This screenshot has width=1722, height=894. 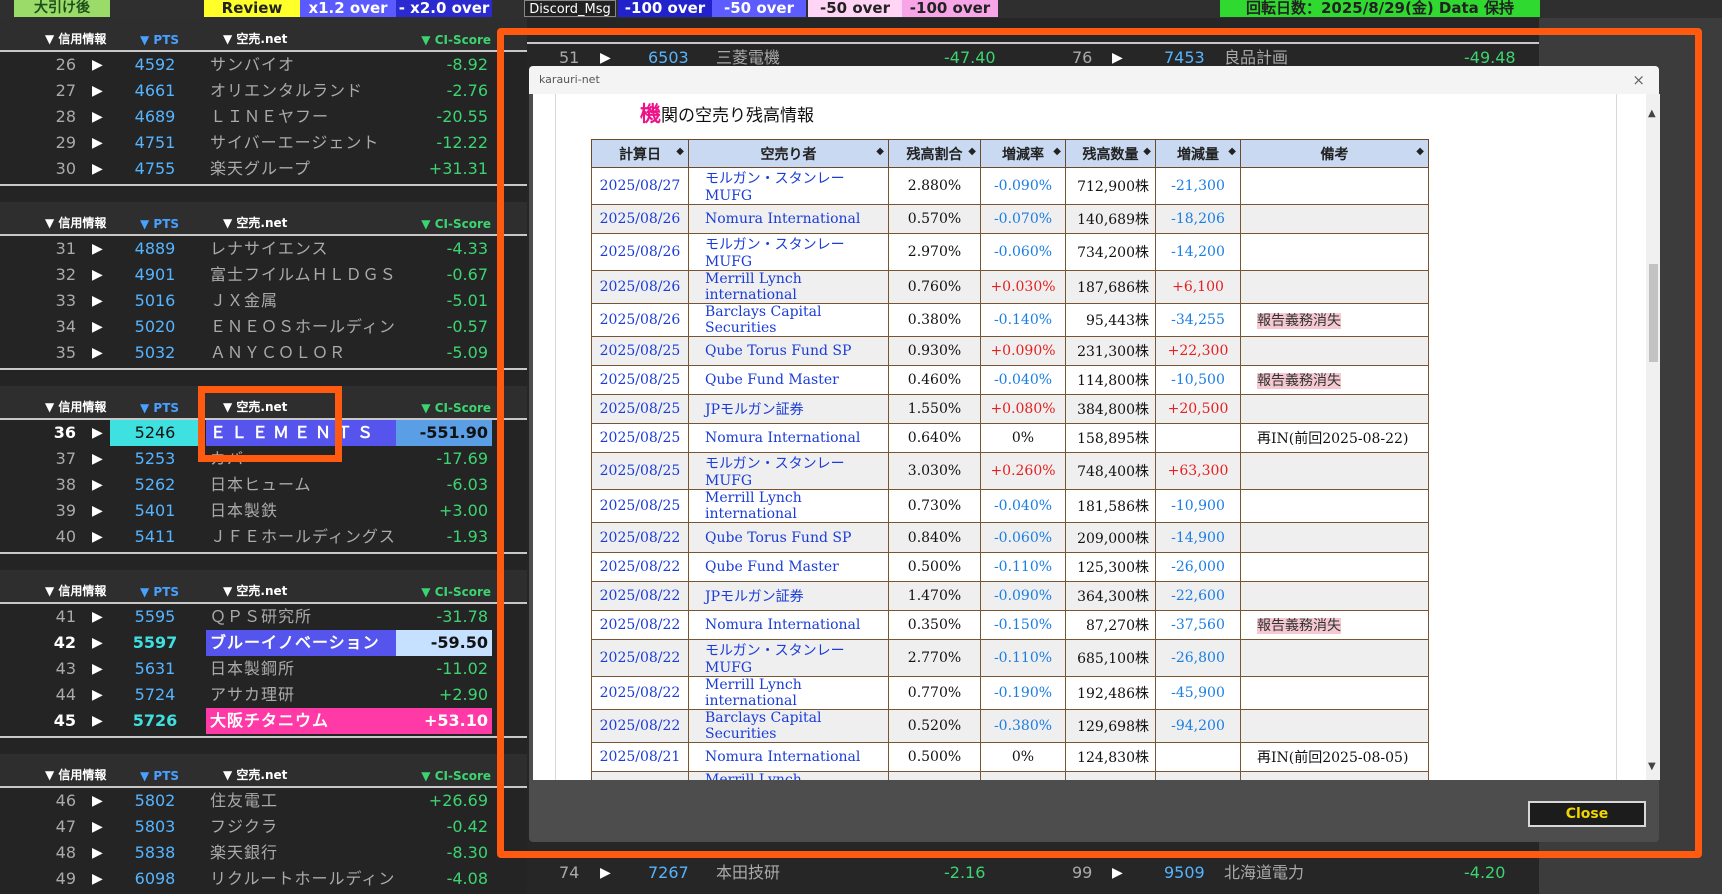 What do you see at coordinates (665, 8) in the screenshot?
I see `minus100-over-button: -100 over` at bounding box center [665, 8].